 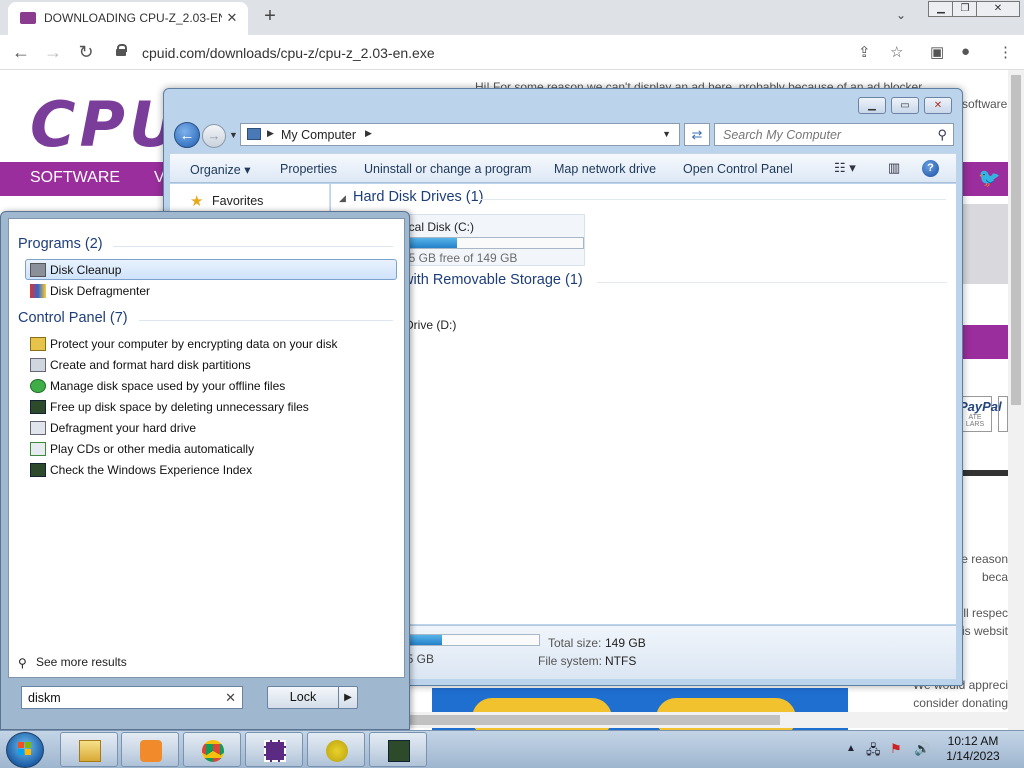 What do you see at coordinates (398, 749) in the screenshot?
I see `taskbar-monitor-app` at bounding box center [398, 749].